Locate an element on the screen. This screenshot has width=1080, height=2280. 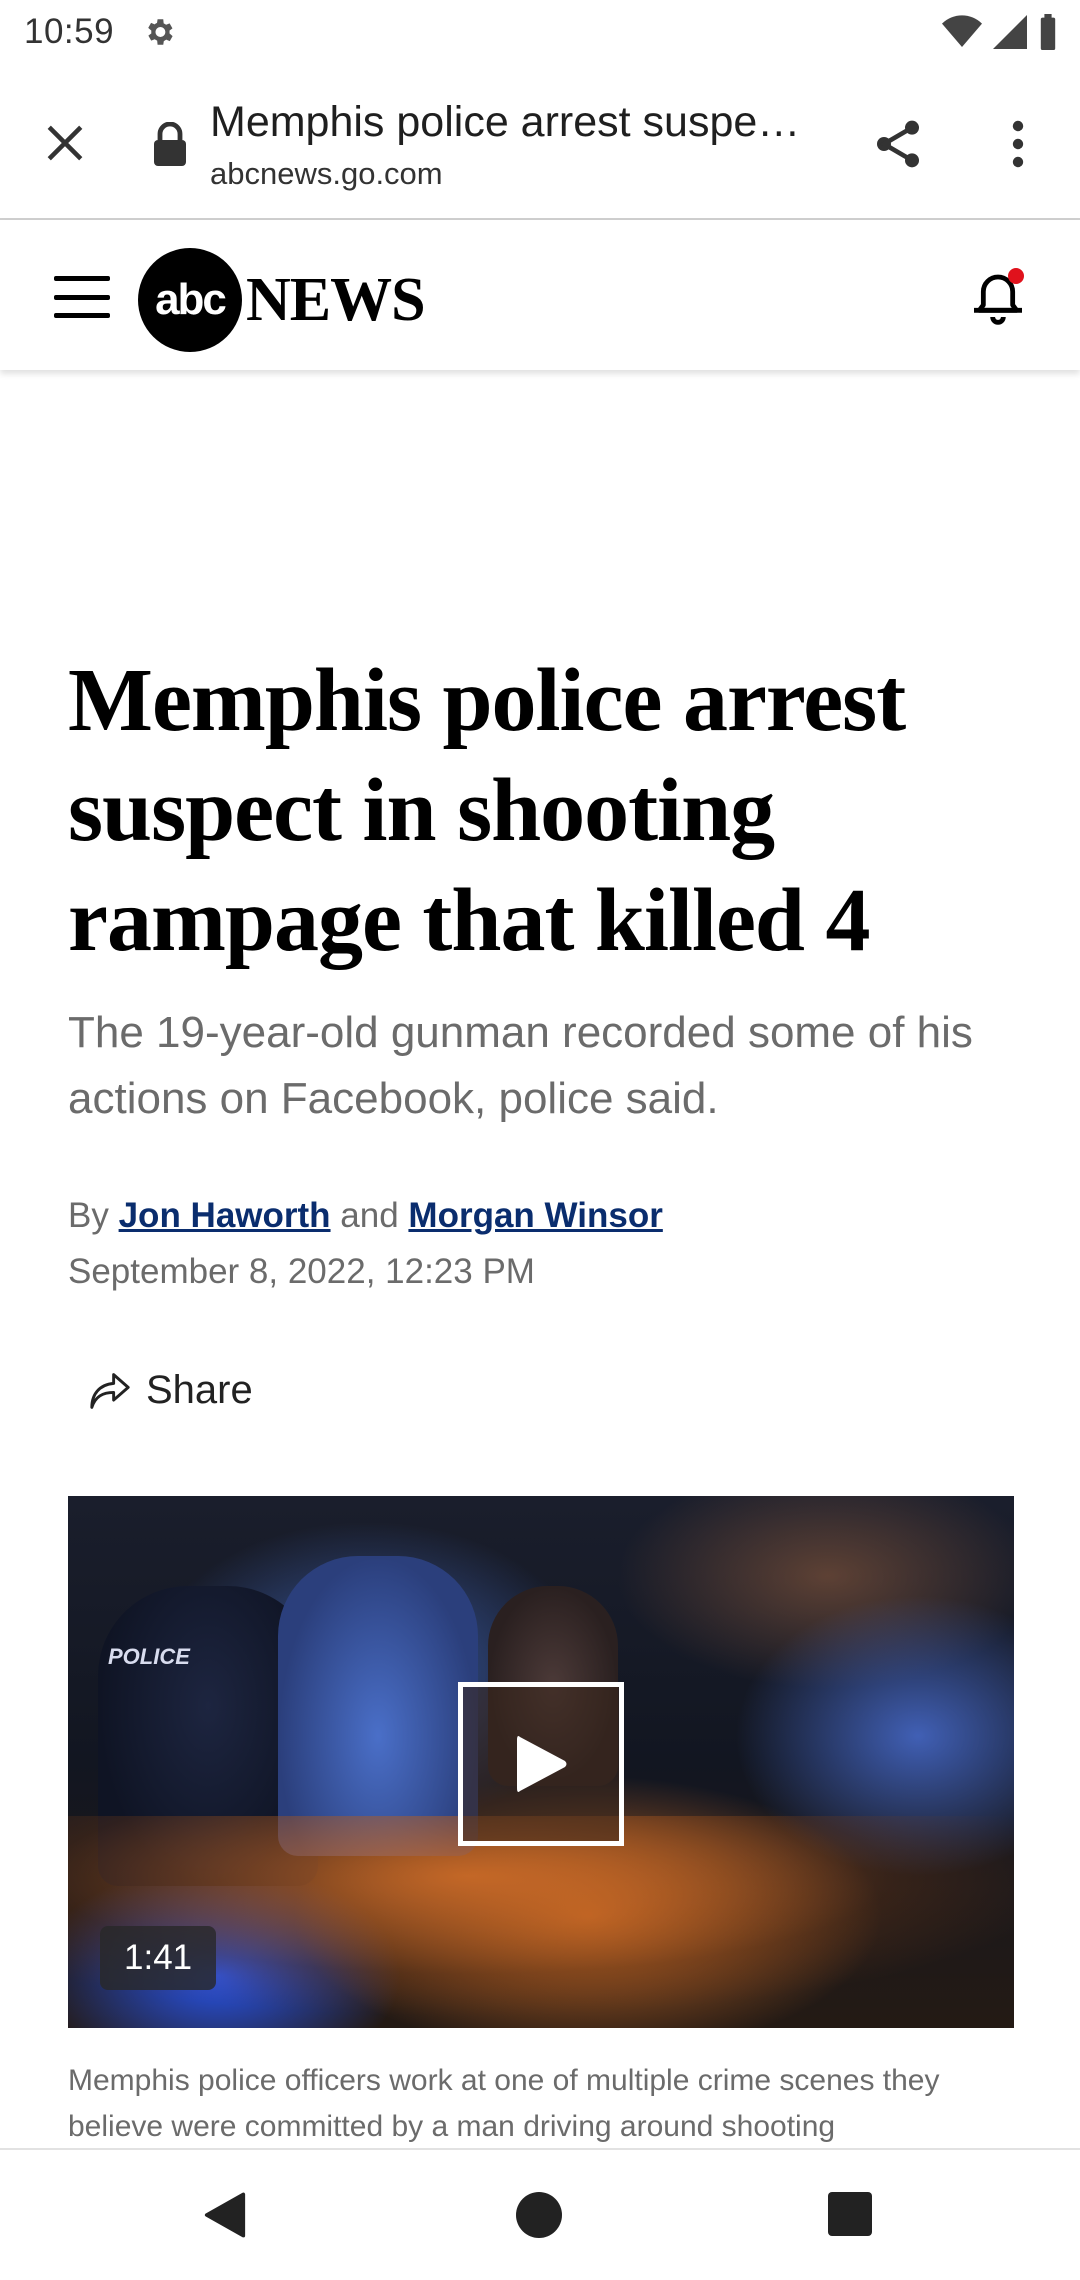
byline-prefix: By is located at coordinates (88, 1215).